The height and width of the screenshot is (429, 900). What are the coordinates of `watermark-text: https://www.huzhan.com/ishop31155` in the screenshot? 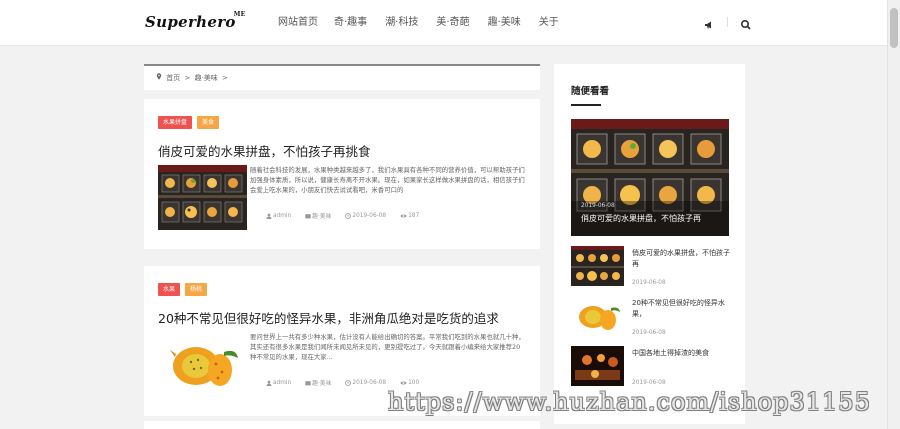 It's located at (629, 402).